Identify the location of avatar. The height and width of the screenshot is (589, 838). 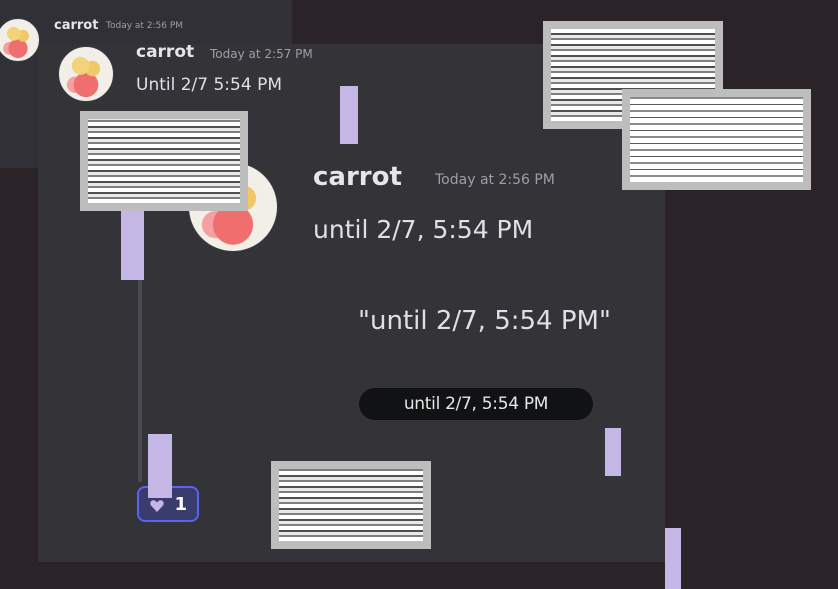
(86, 74).